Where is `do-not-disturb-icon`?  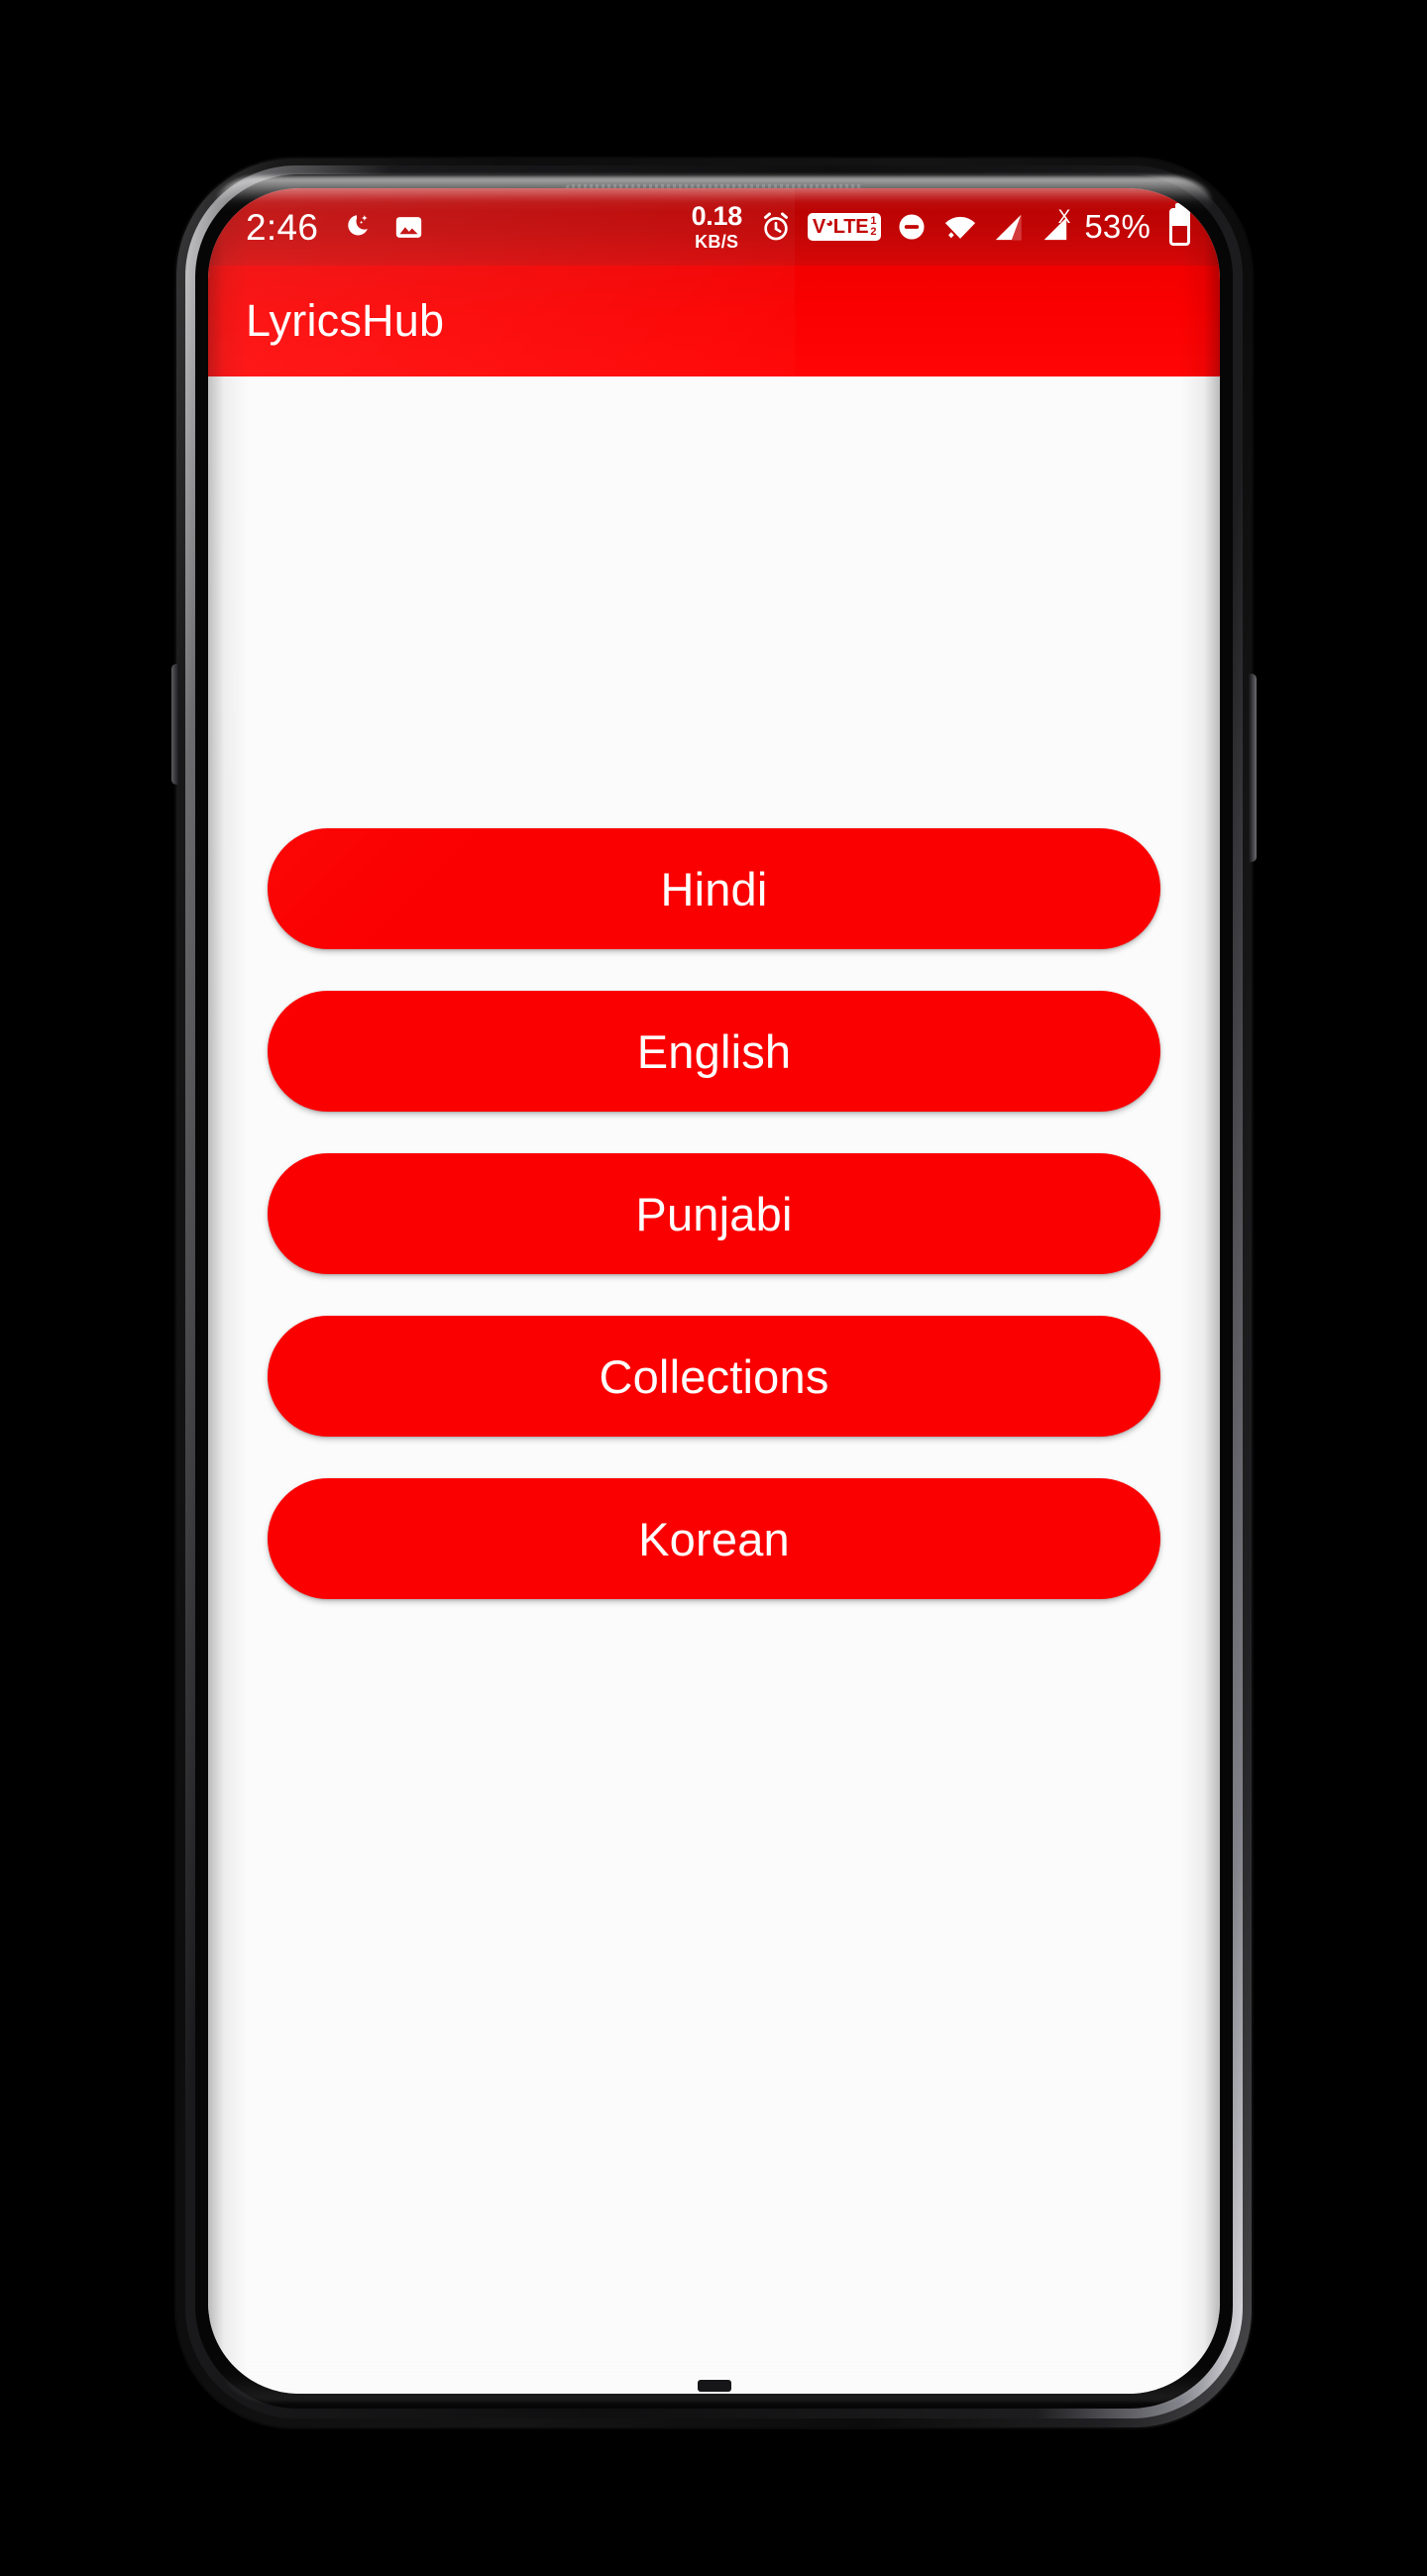 do-not-disturb-icon is located at coordinates (912, 227).